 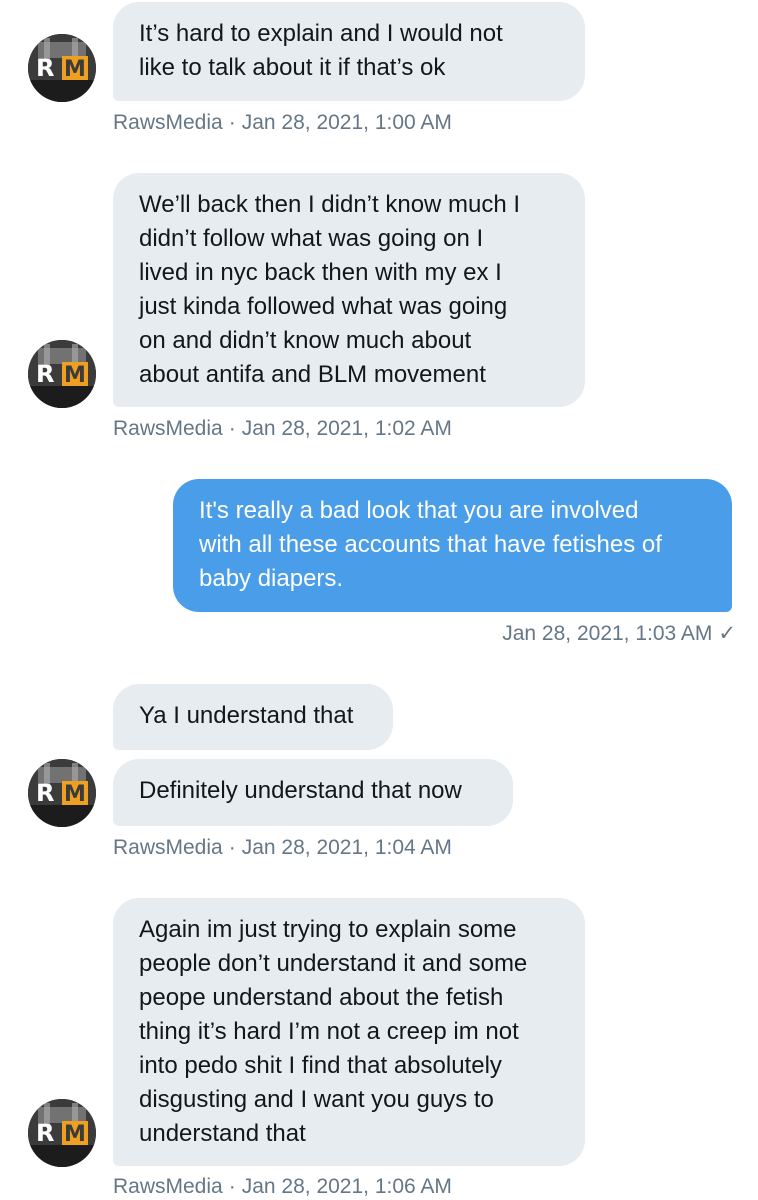 What do you see at coordinates (346, 122) in the screenshot?
I see `timestamp: Jan 28, 2021, 1:00 AM` at bounding box center [346, 122].